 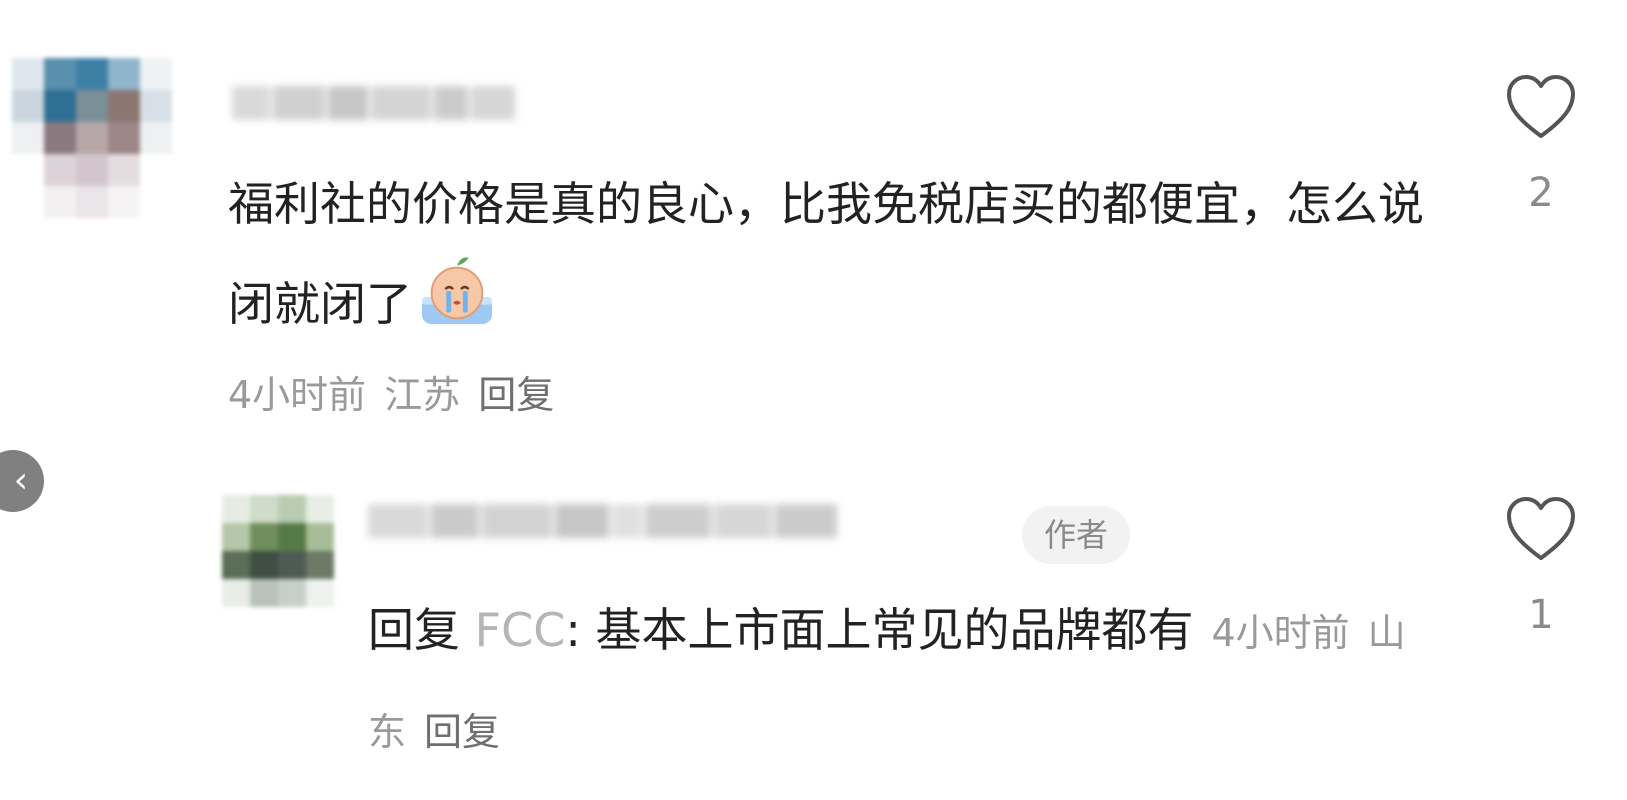 I want to click on crying-emoji-icon, so click(x=457, y=291).